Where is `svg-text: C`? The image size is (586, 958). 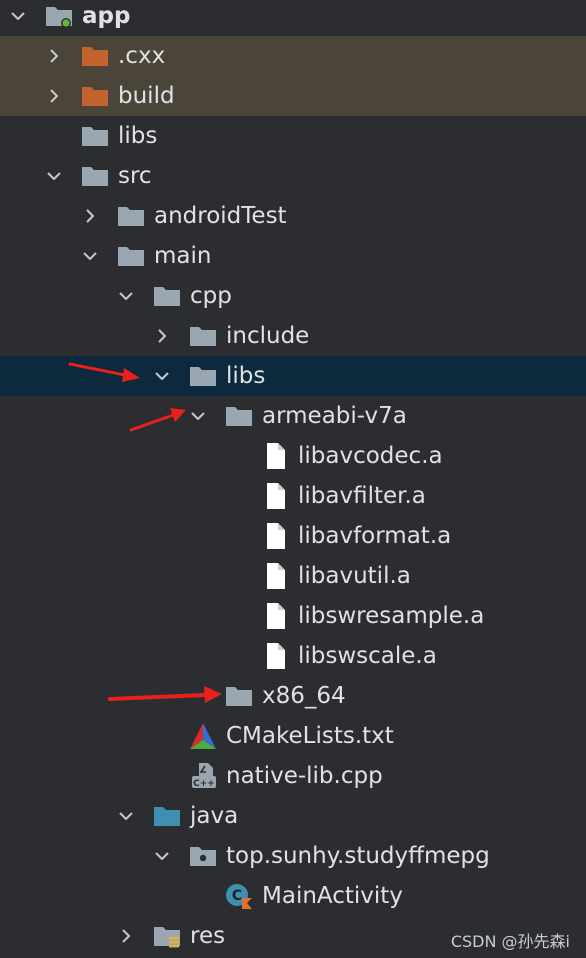
svg-text: C is located at coordinates (237, 896).